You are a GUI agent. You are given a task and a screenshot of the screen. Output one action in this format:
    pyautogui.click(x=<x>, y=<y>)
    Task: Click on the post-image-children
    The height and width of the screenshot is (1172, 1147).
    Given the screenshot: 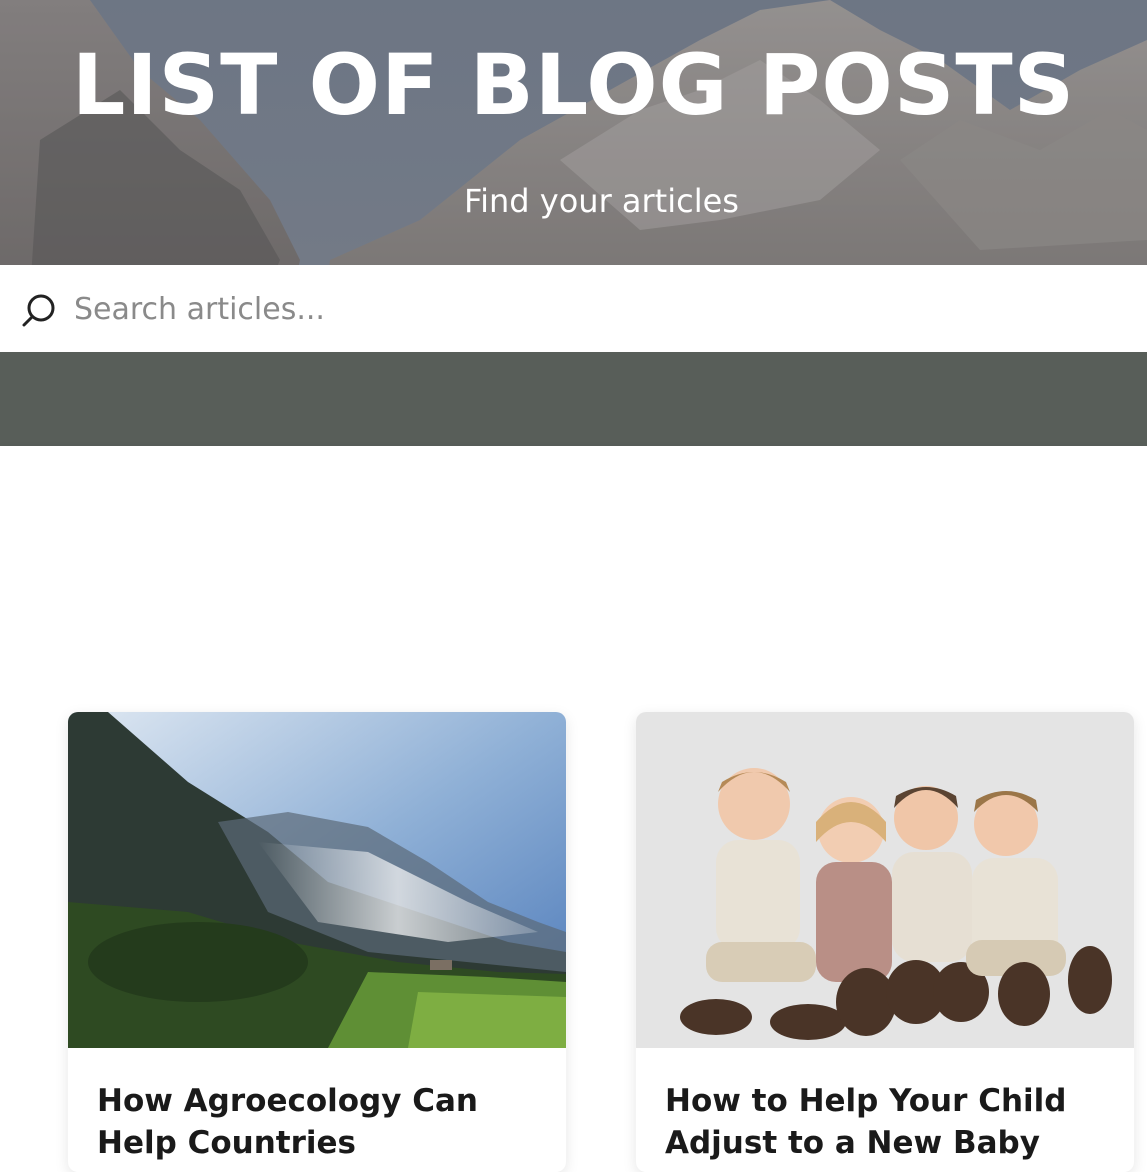 What is the action you would take?
    pyautogui.click(x=885, y=880)
    